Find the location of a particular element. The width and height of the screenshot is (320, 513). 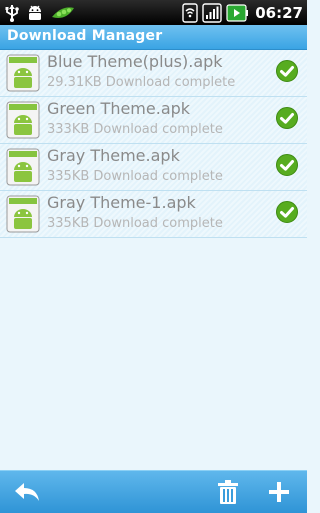

title-bar: Download Manager is located at coordinates (153, 37).